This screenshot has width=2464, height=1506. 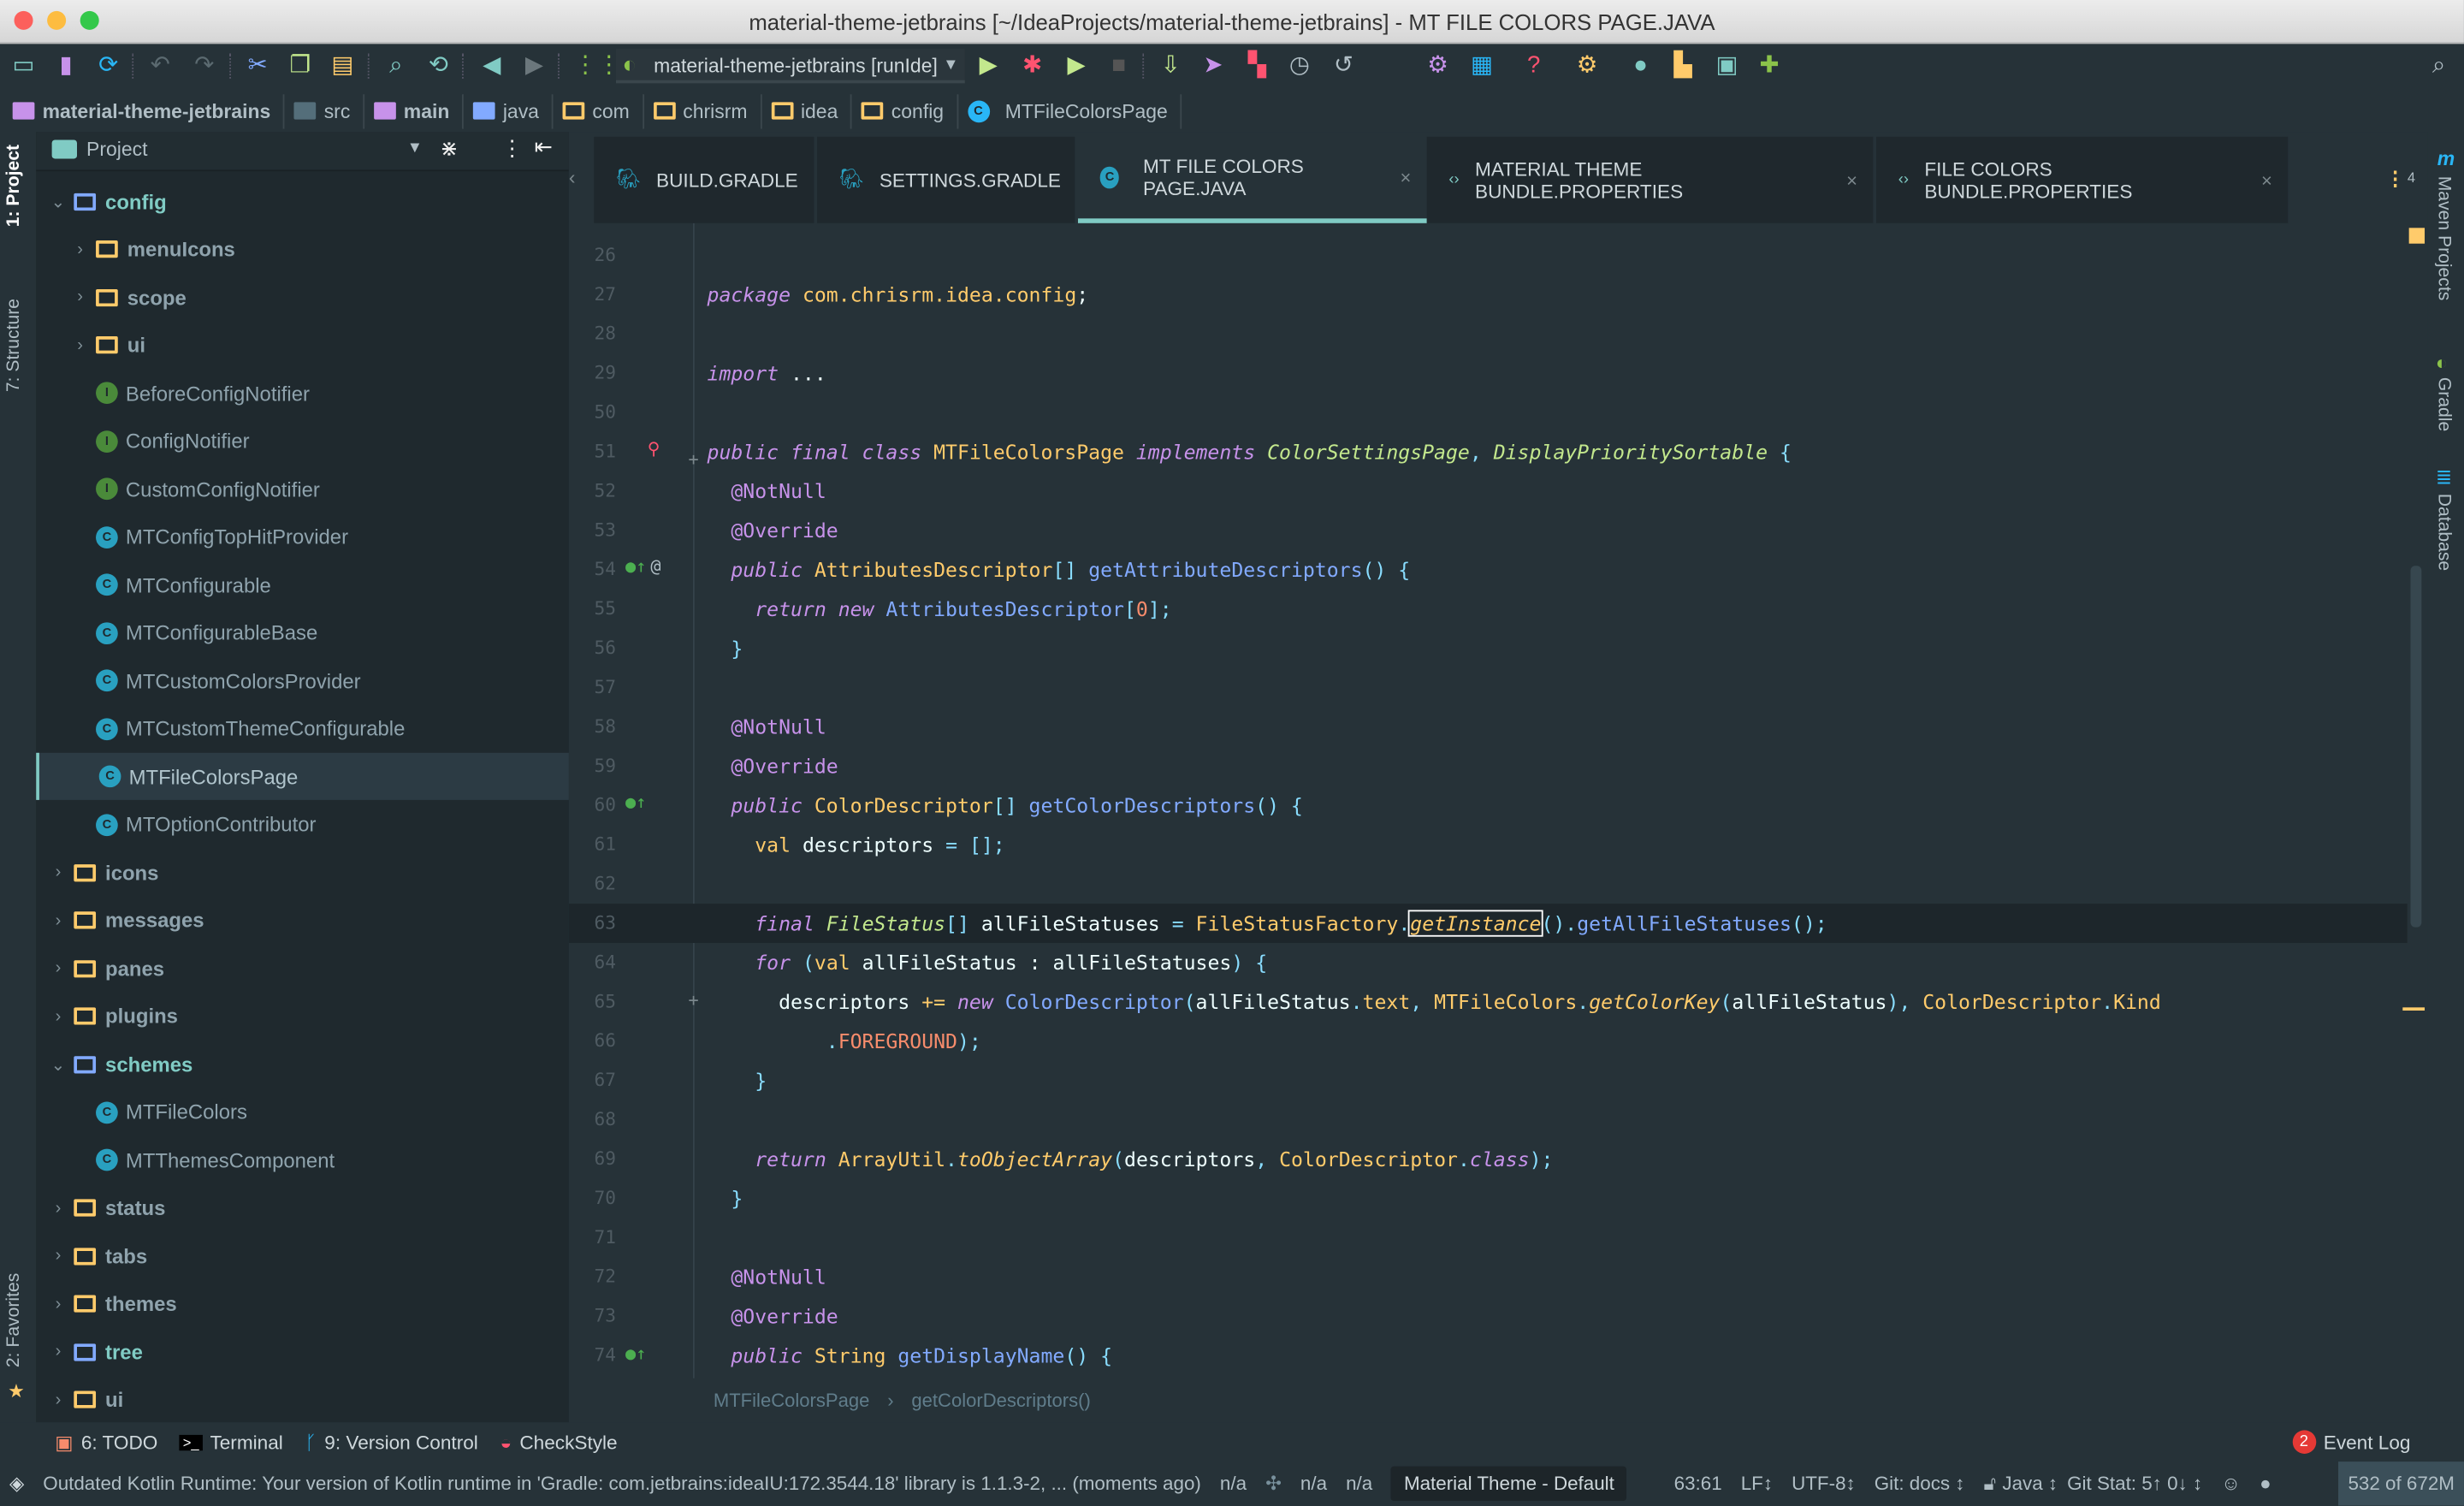 What do you see at coordinates (1727, 66) in the screenshot?
I see `monitor-icon: ▣` at bounding box center [1727, 66].